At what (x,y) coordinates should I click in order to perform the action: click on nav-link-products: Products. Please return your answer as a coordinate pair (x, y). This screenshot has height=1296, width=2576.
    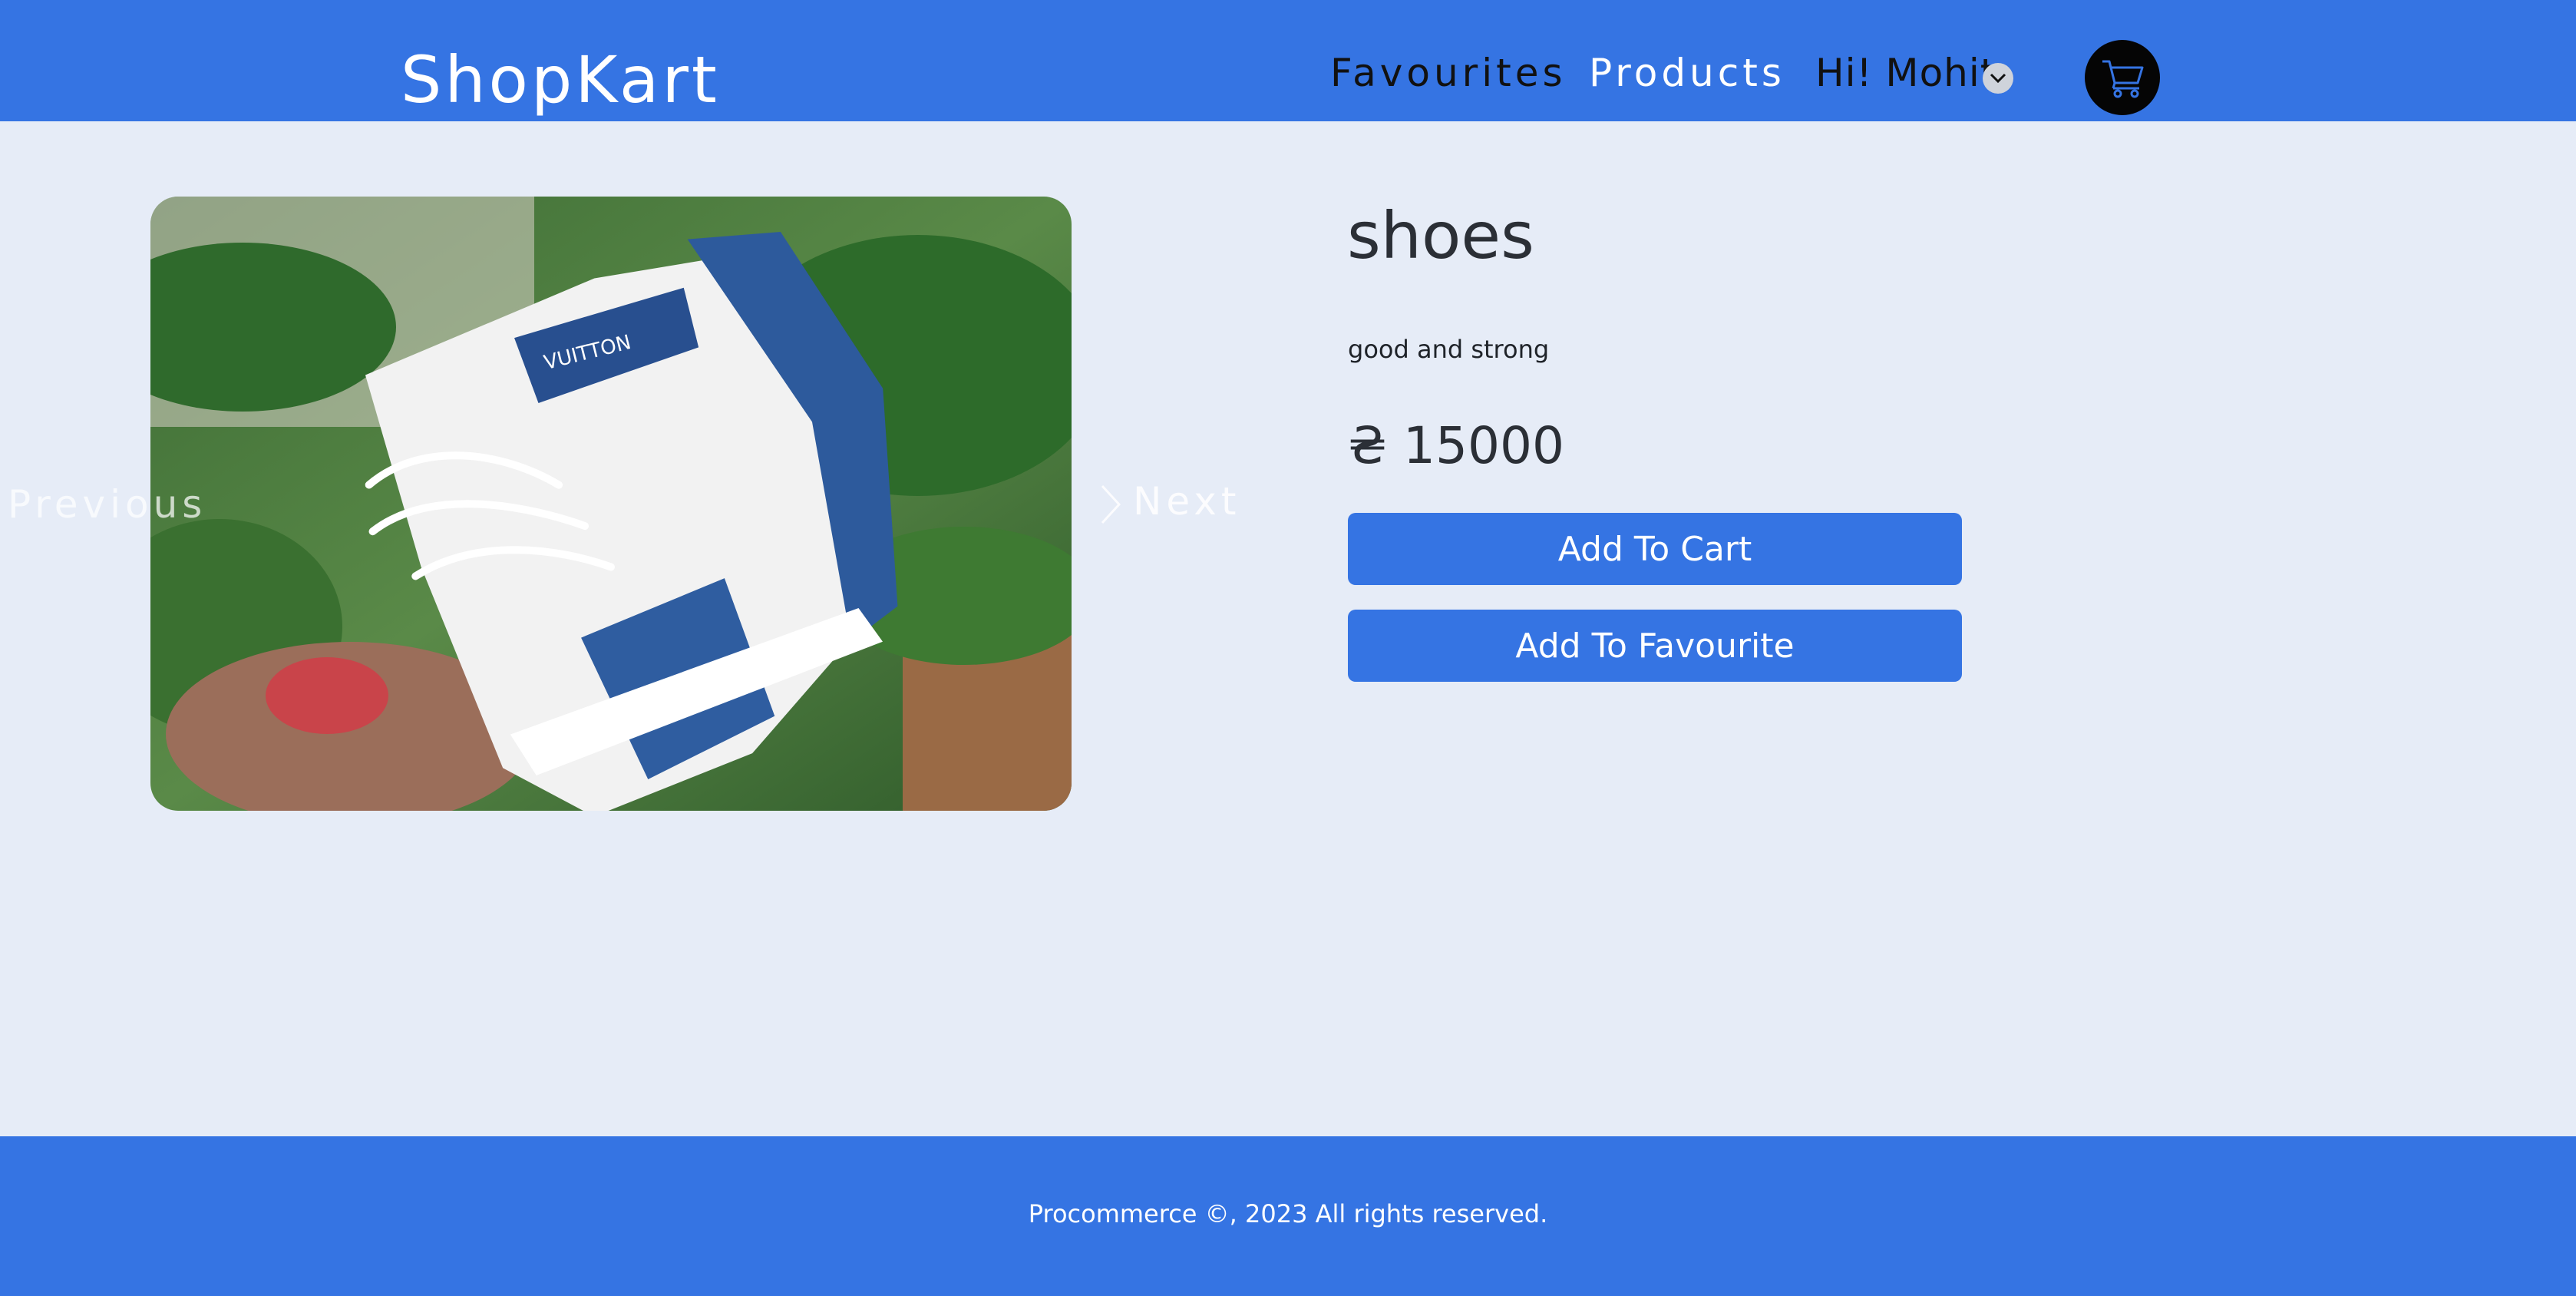
    Looking at the image, I should click on (1687, 73).